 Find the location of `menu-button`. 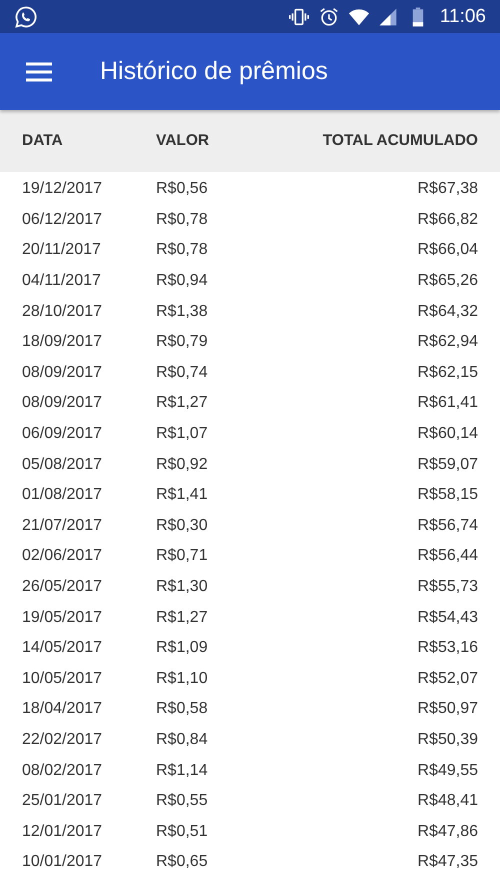

menu-button is located at coordinates (39, 72).